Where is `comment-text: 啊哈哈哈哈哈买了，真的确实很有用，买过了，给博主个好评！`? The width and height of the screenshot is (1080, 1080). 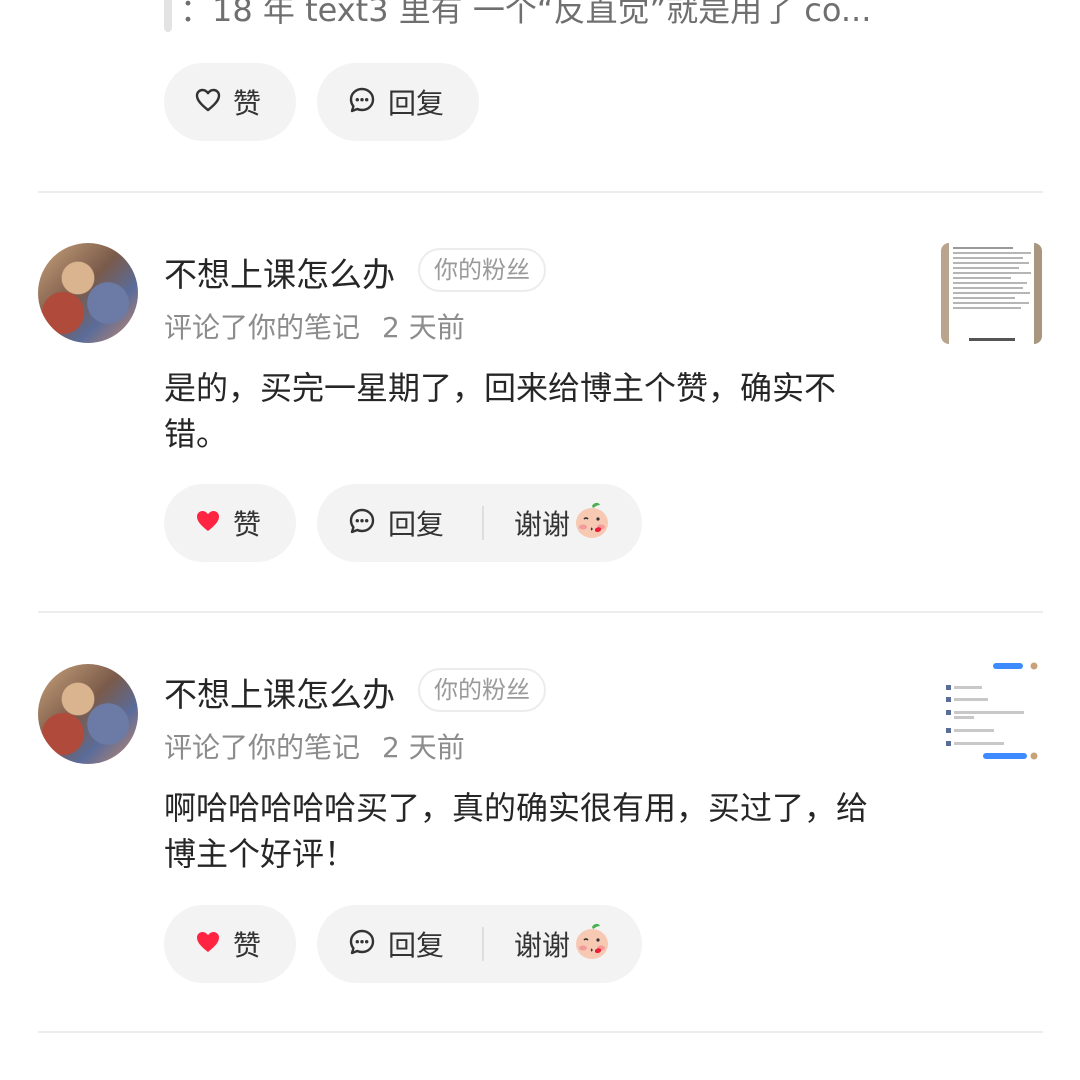
comment-text: 啊哈哈哈哈哈买了，真的确实很有用，买过了，给博主个好评！ is located at coordinates (519, 831).